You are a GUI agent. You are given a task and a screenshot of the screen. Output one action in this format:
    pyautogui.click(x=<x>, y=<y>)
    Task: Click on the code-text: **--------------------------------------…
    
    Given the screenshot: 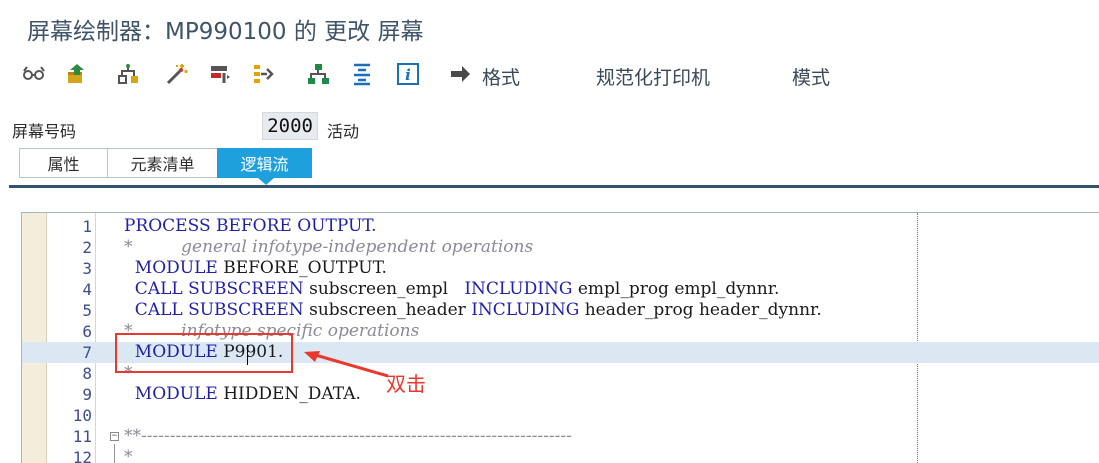 What is the action you would take?
    pyautogui.click(x=348, y=436)
    